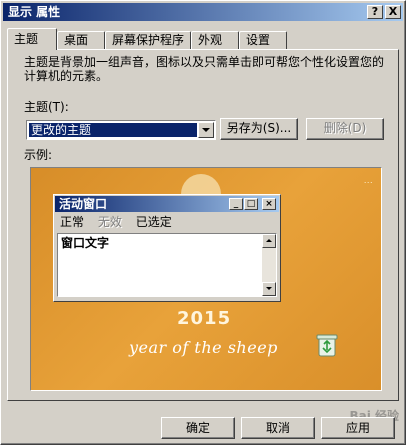 This screenshot has width=406, height=445. Describe the element at coordinates (206, 130) in the screenshot. I see `chevron-down-icon` at that location.